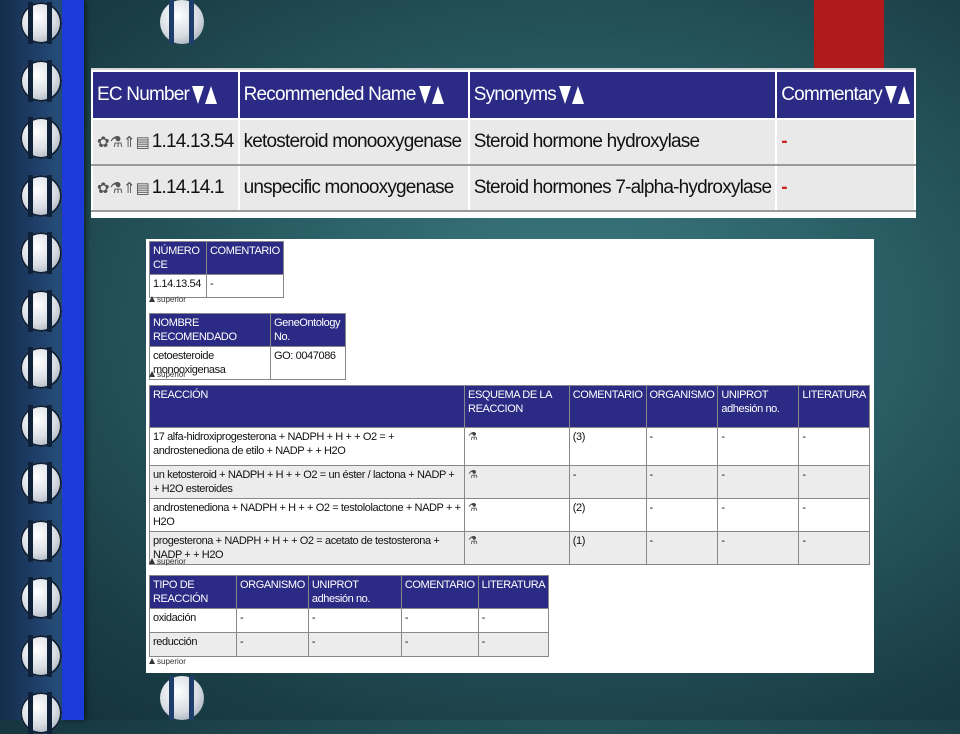 This screenshot has height=734, width=960. What do you see at coordinates (193, 644) in the screenshot?
I see `tipo-cell: reducción` at bounding box center [193, 644].